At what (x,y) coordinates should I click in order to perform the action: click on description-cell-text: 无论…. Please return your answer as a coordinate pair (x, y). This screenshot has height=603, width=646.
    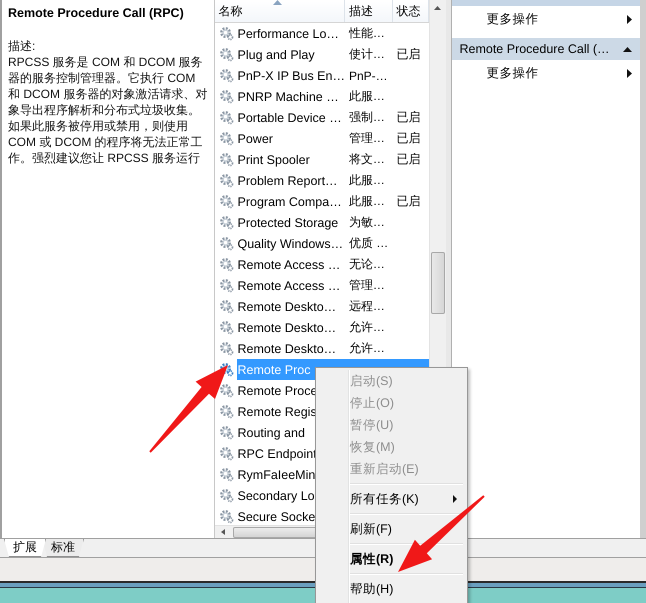
    Looking at the image, I should click on (367, 264).